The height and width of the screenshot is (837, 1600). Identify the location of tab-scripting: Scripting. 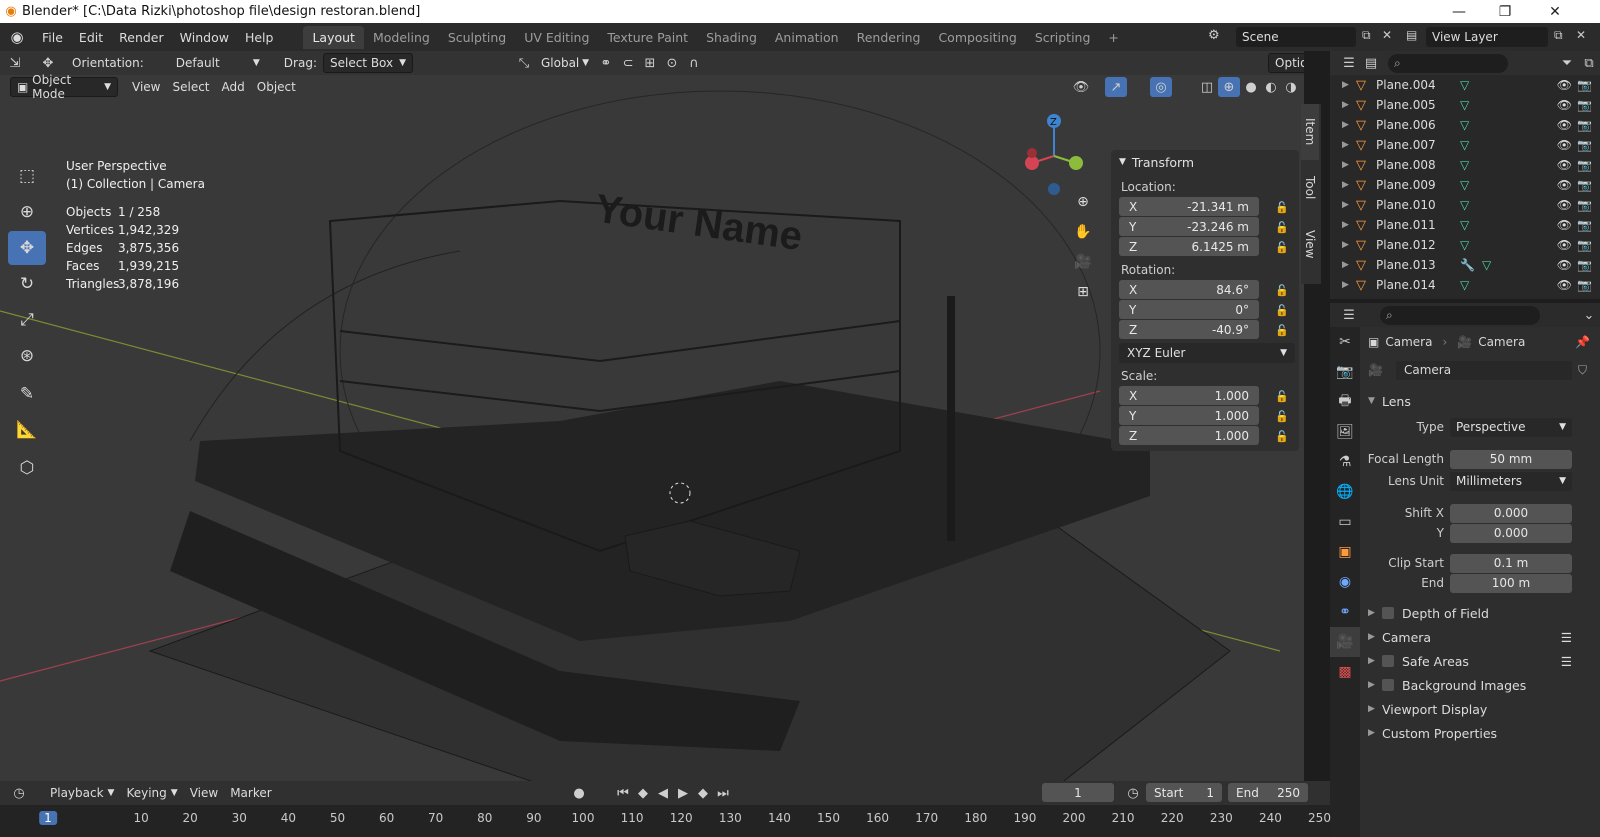
(1063, 37).